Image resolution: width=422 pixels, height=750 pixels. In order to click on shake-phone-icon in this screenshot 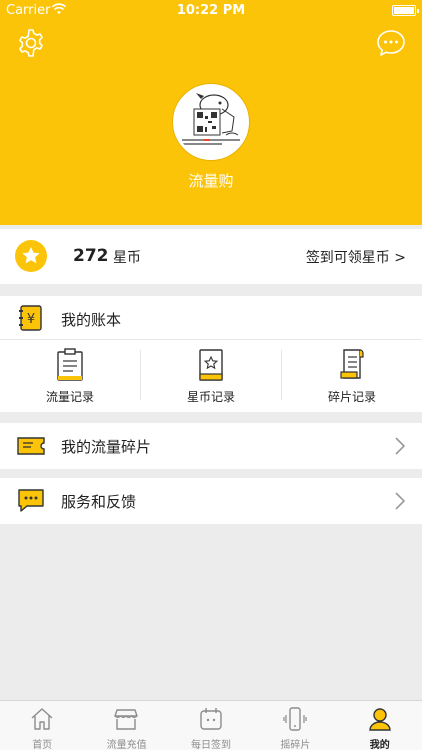, I will do `click(295, 719)`.